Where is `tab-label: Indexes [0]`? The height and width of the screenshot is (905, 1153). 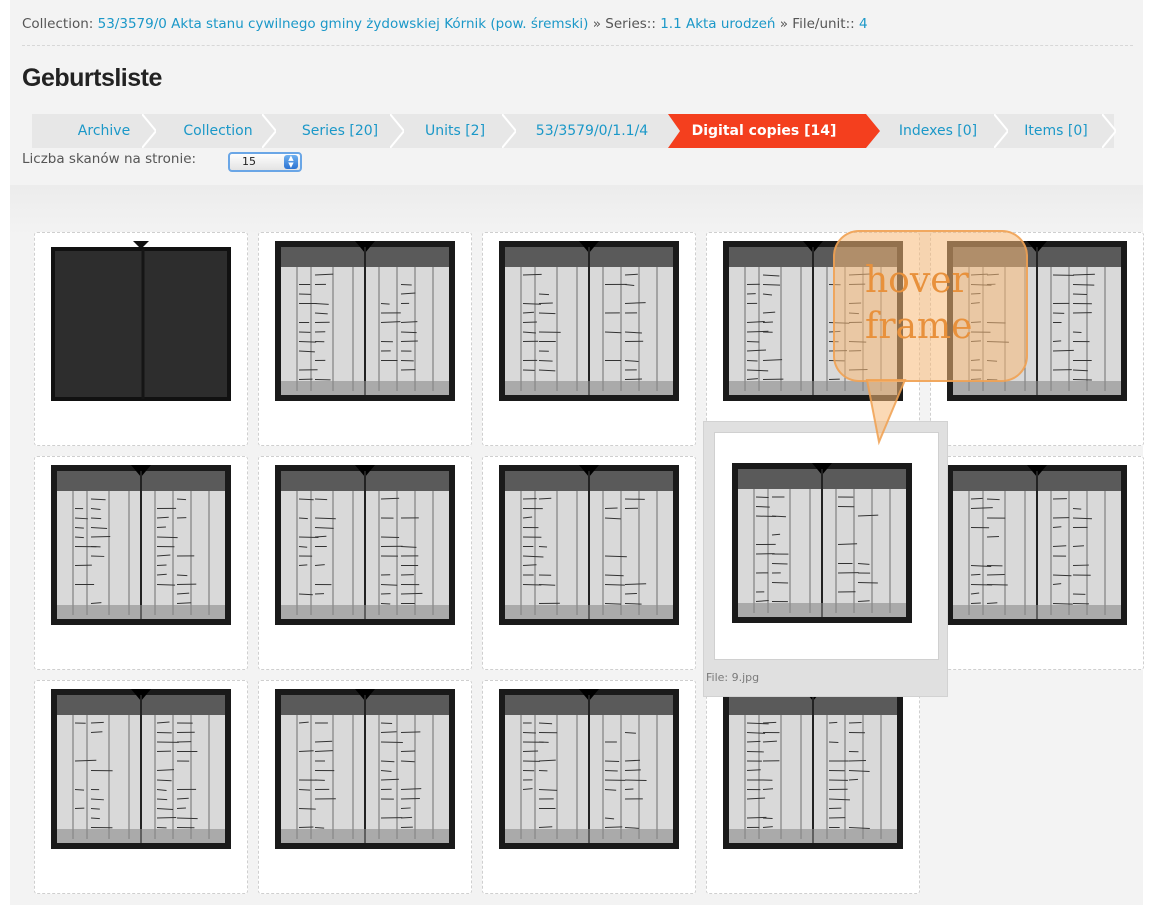 tab-label: Indexes [0] is located at coordinates (938, 131).